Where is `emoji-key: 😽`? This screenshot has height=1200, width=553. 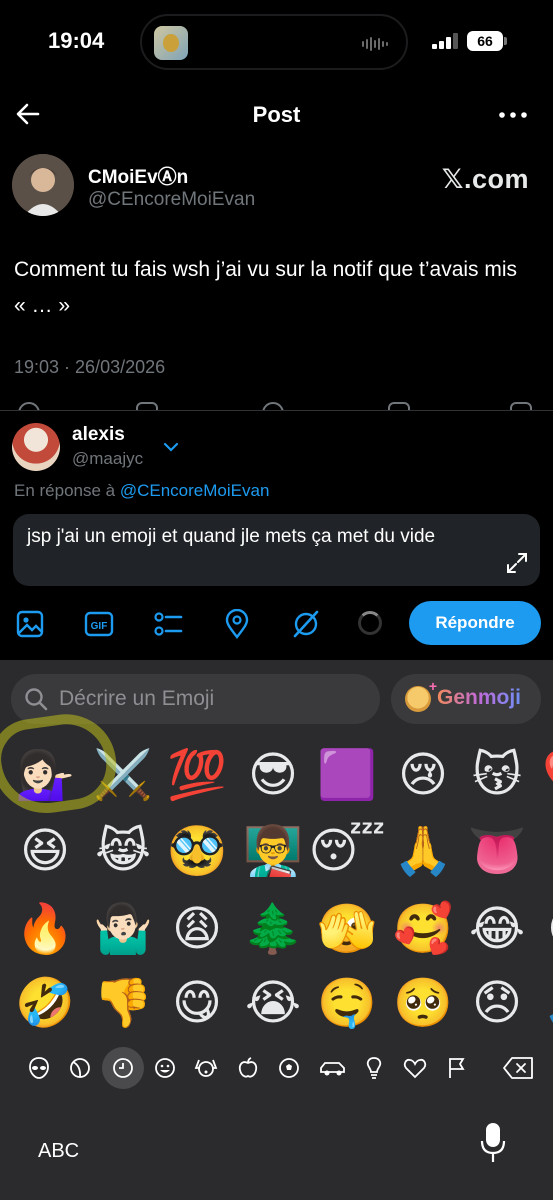
emoji-key: 😽 is located at coordinates (497, 775).